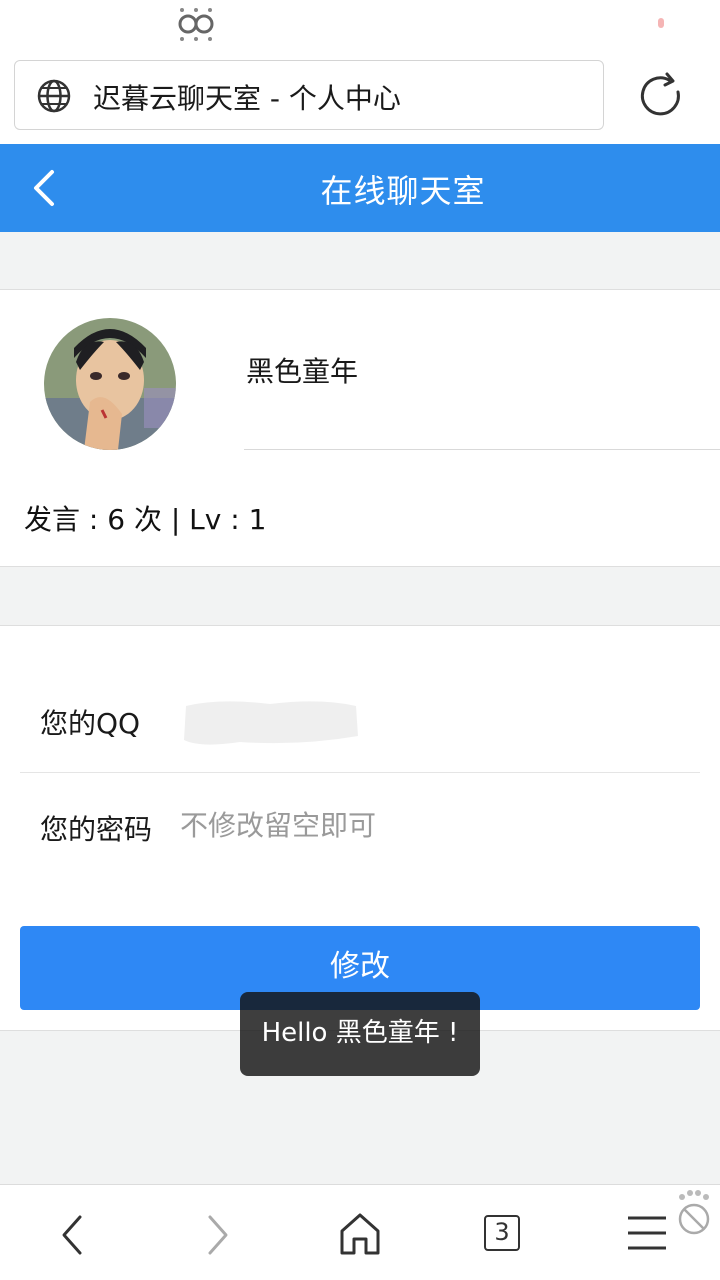 This screenshot has height=1280, width=720. What do you see at coordinates (247, 98) in the screenshot?
I see `address-text: 迟暮云聊天室 - 个人中心` at bounding box center [247, 98].